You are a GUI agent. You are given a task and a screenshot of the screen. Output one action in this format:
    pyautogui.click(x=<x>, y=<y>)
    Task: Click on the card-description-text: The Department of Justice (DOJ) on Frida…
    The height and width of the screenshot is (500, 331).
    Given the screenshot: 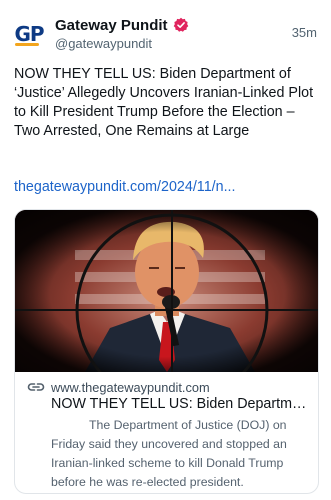 What is the action you would take?
    pyautogui.click(x=169, y=453)
    